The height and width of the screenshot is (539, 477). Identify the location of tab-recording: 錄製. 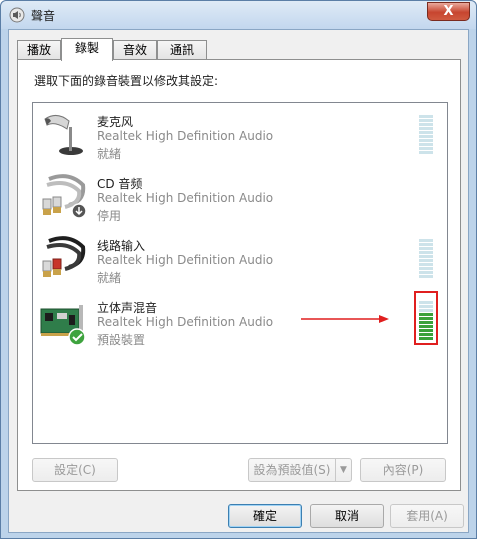
(87, 49).